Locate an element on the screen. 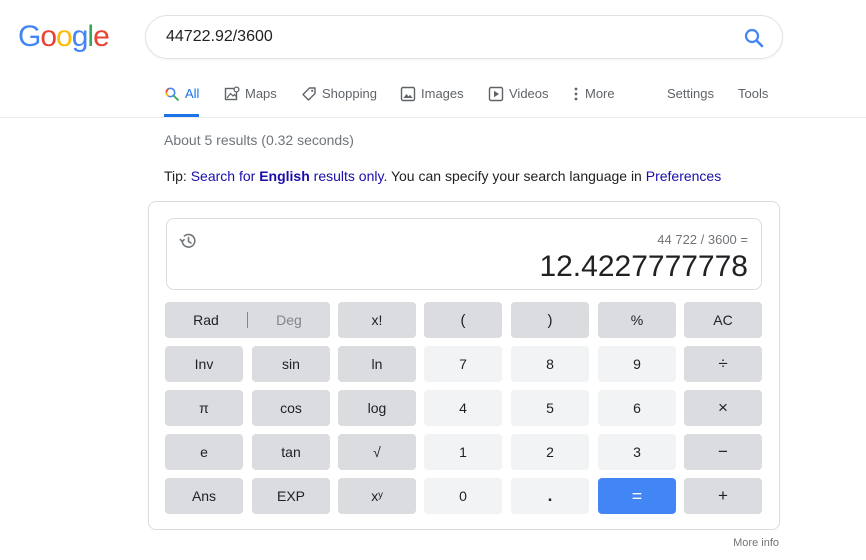 The image size is (866, 560). rad-button: Rad is located at coordinates (206, 320).